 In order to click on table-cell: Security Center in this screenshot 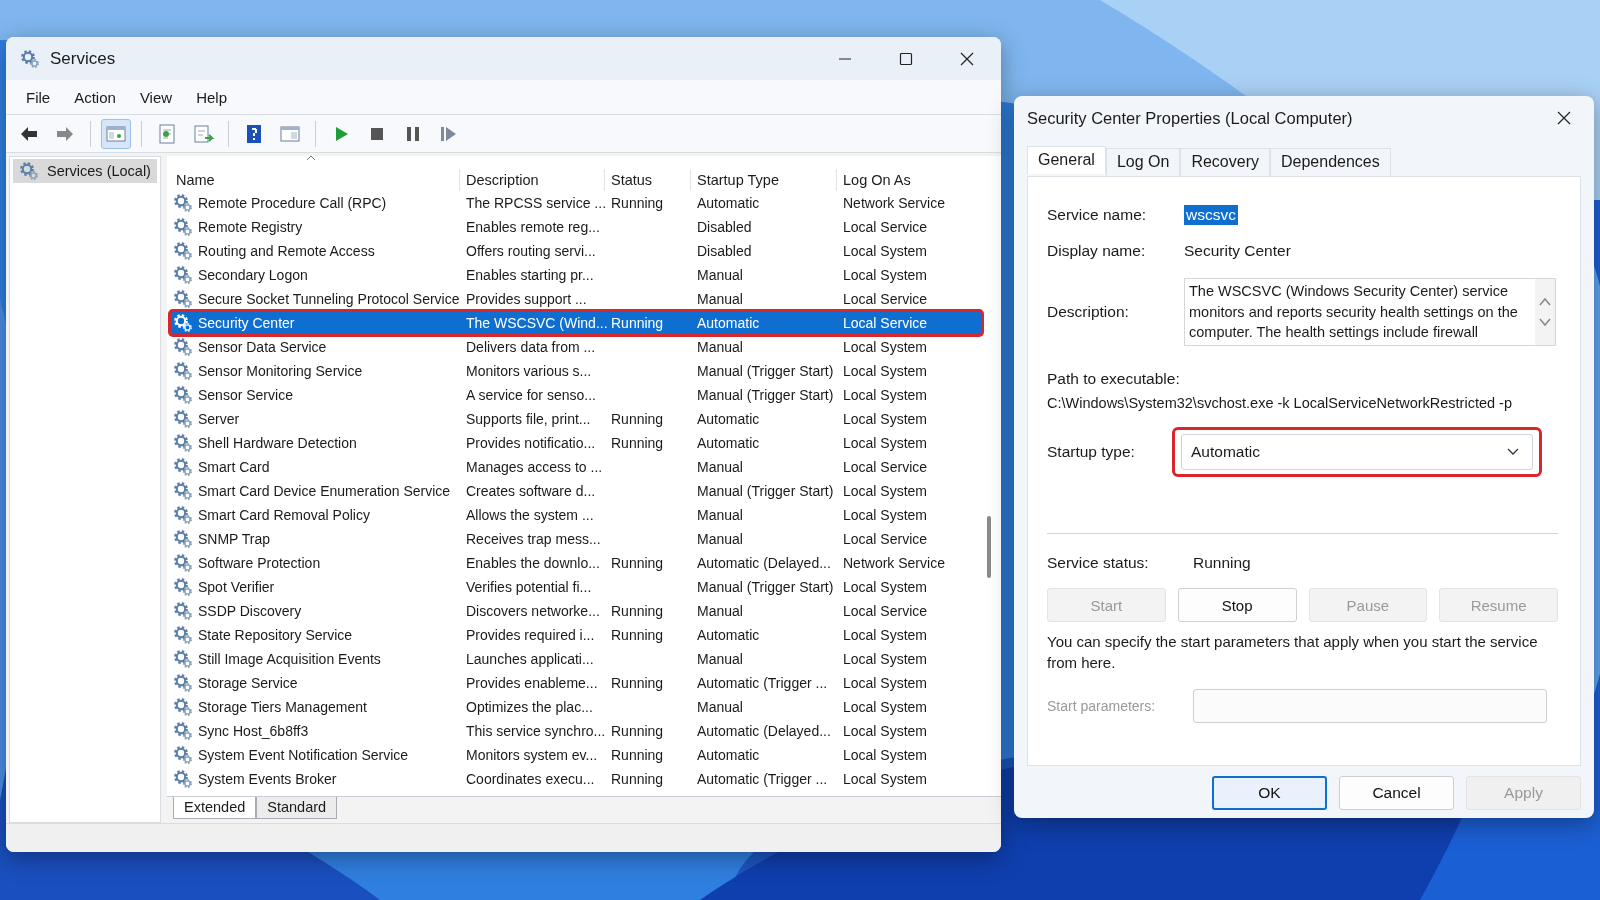, I will do `click(246, 323)`.